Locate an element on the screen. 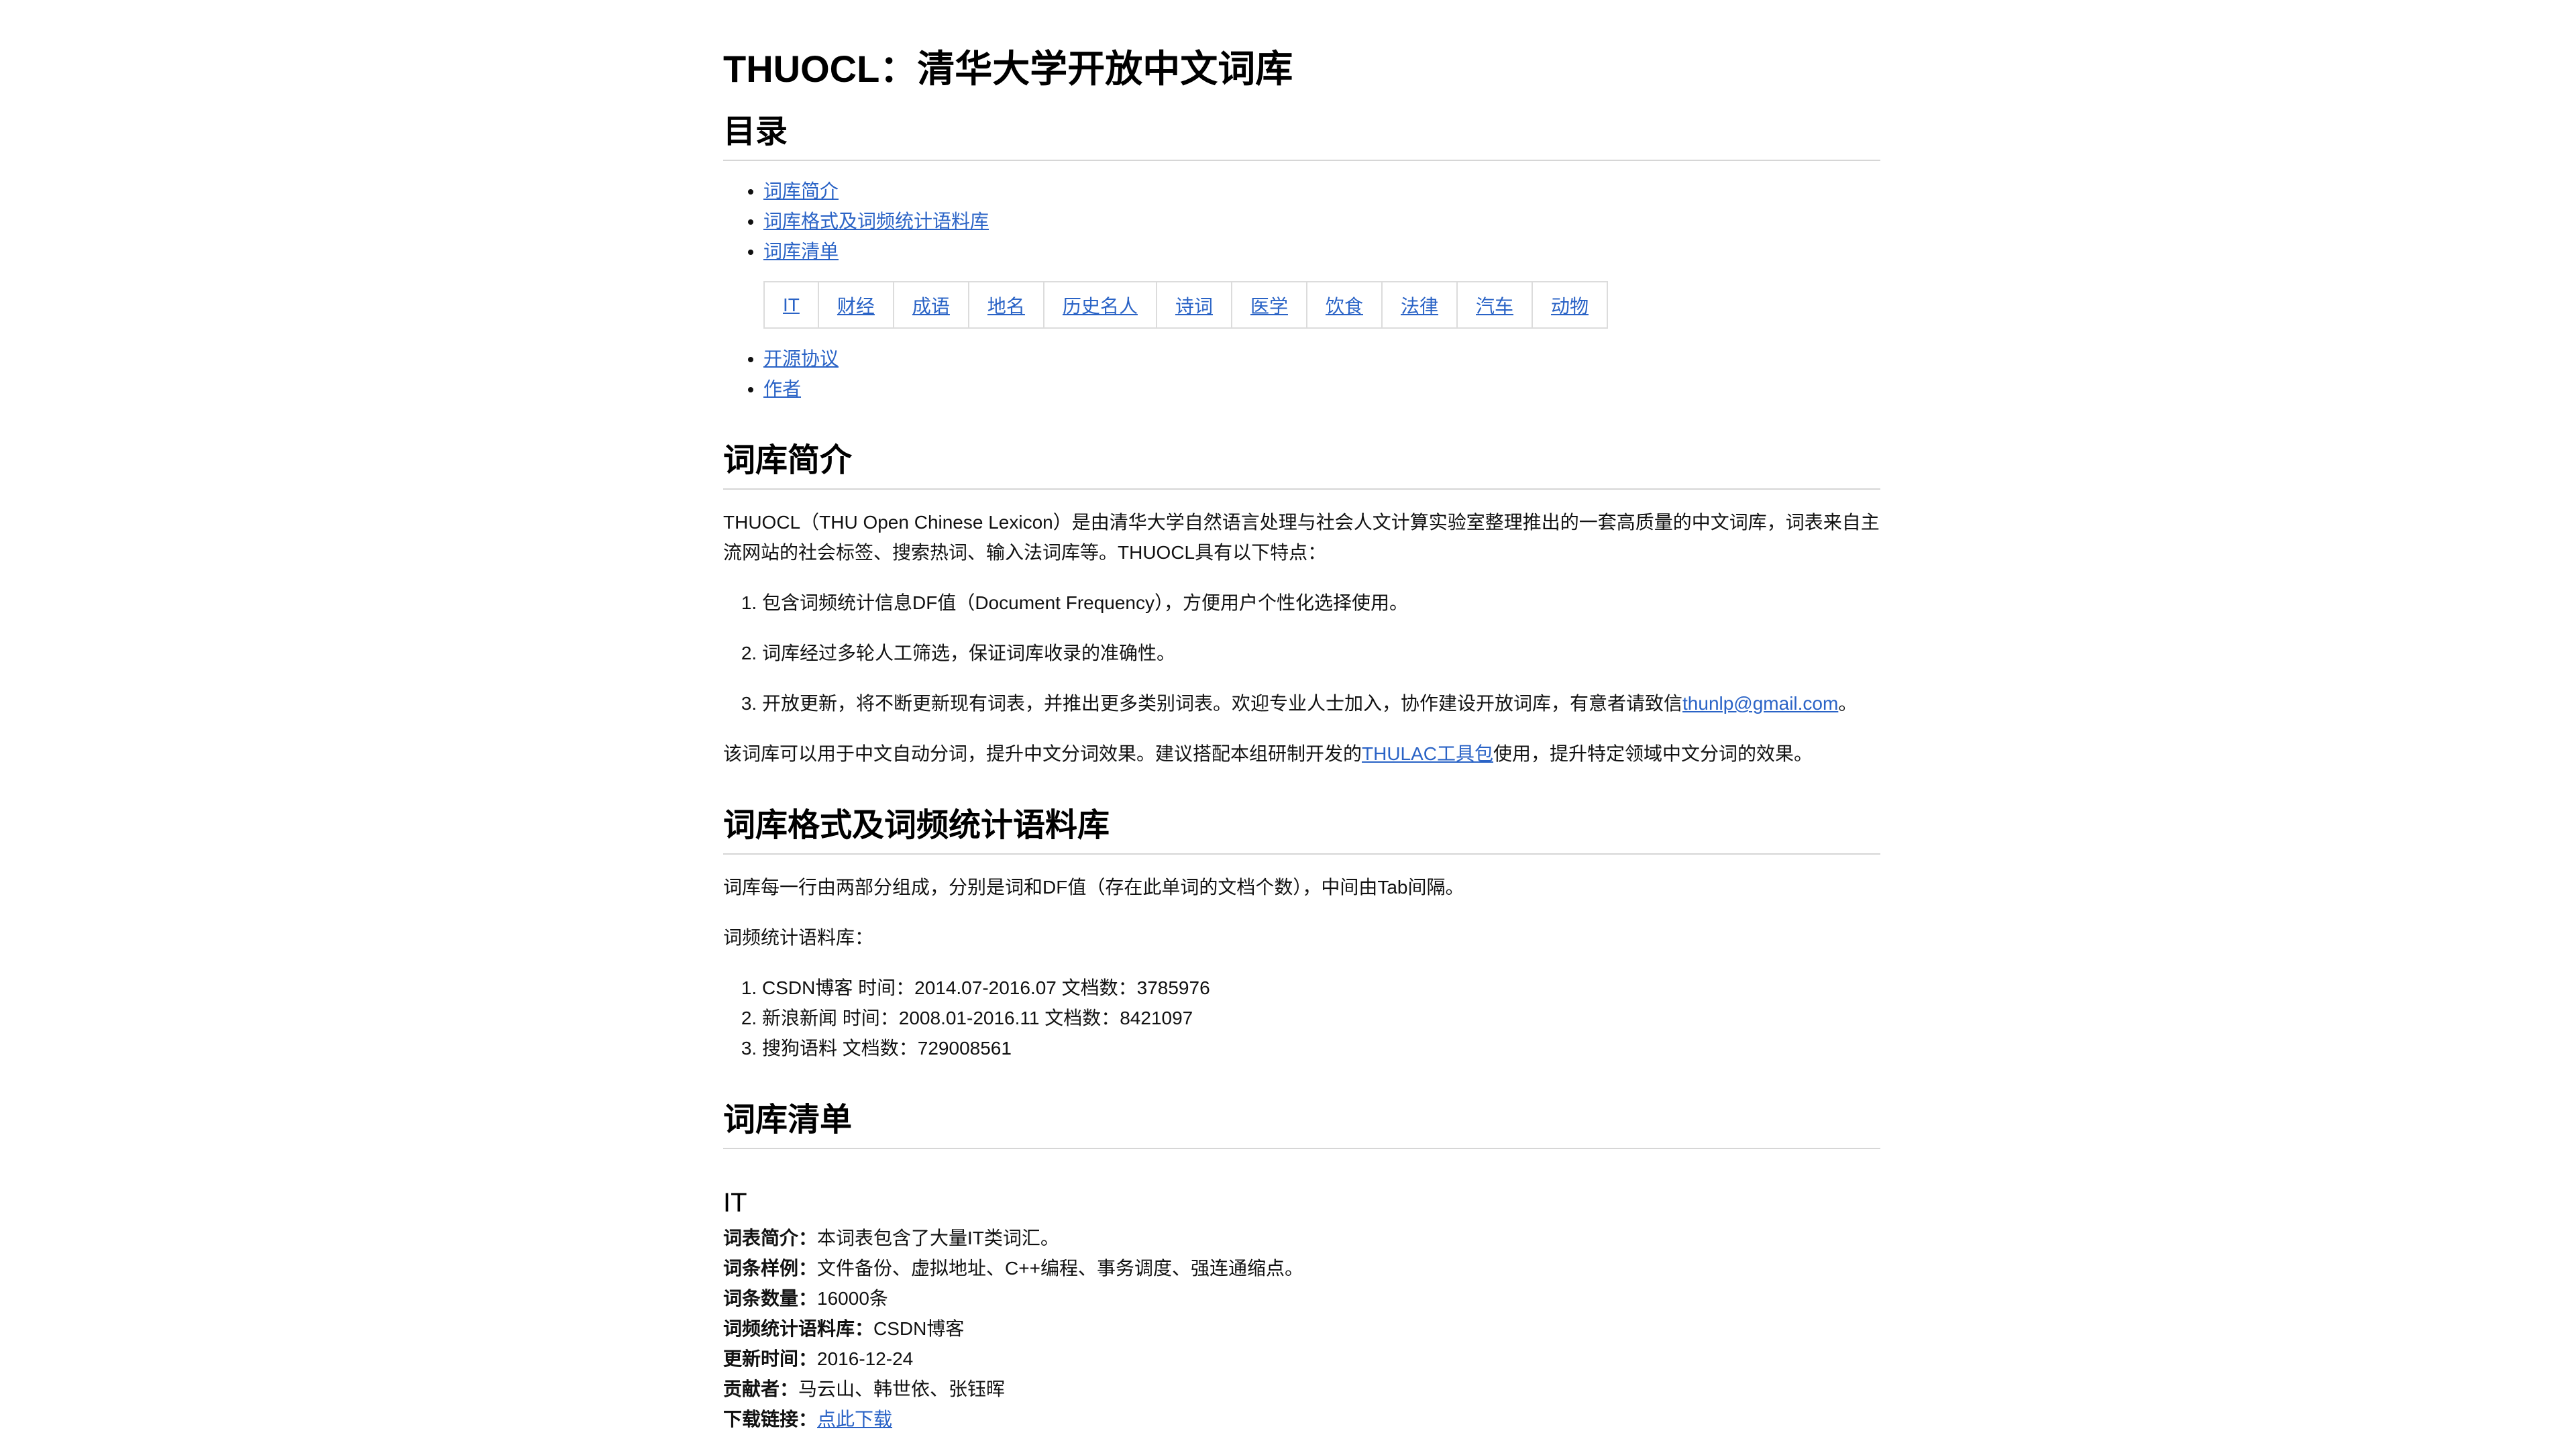 This screenshot has width=2576, height=1449. category-link-place: 地名 is located at coordinates (1006, 306).